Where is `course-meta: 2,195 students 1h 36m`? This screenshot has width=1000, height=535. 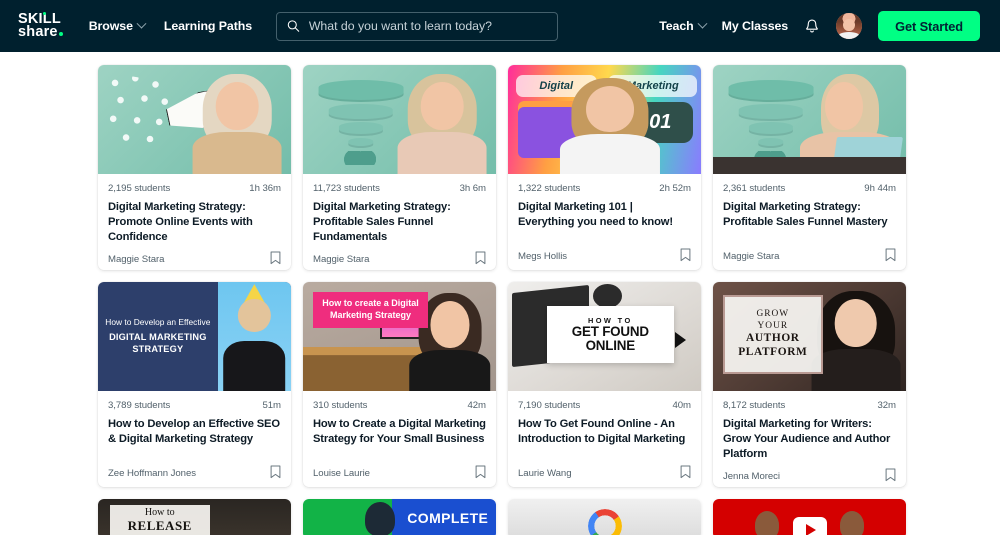 course-meta: 2,195 students 1h 36m is located at coordinates (194, 188).